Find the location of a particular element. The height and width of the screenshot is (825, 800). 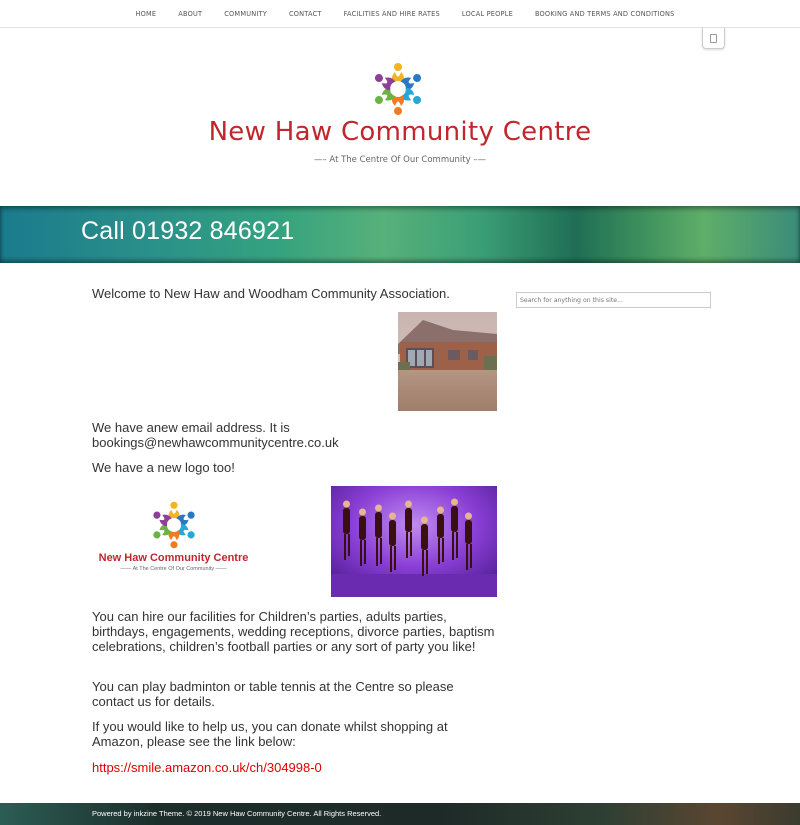

site-title: New Haw Community Centre is located at coordinates (400, 132).